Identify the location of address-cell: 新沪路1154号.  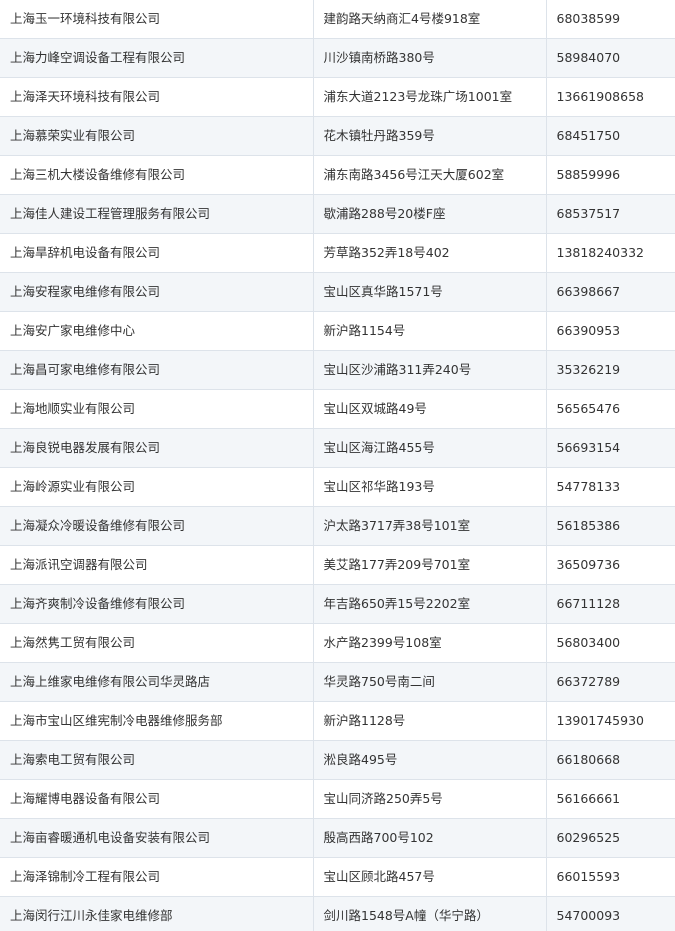
(429, 331).